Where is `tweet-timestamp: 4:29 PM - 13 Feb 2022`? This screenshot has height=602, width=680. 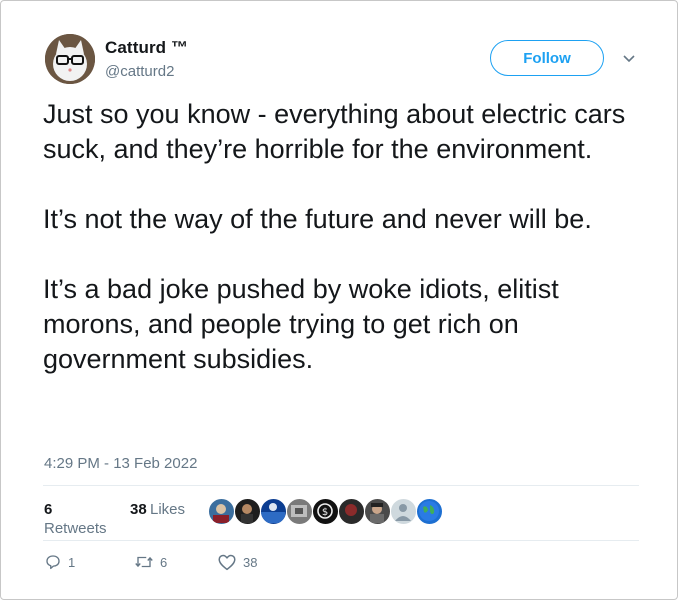 tweet-timestamp: 4:29 PM - 13 Feb 2022 is located at coordinates (120, 463).